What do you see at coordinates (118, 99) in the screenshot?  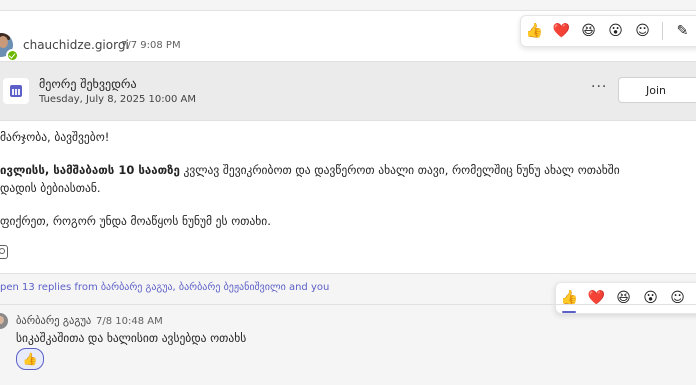 I see `meeting-date: Tuesday, July 8, 2025 10:00 AM` at bounding box center [118, 99].